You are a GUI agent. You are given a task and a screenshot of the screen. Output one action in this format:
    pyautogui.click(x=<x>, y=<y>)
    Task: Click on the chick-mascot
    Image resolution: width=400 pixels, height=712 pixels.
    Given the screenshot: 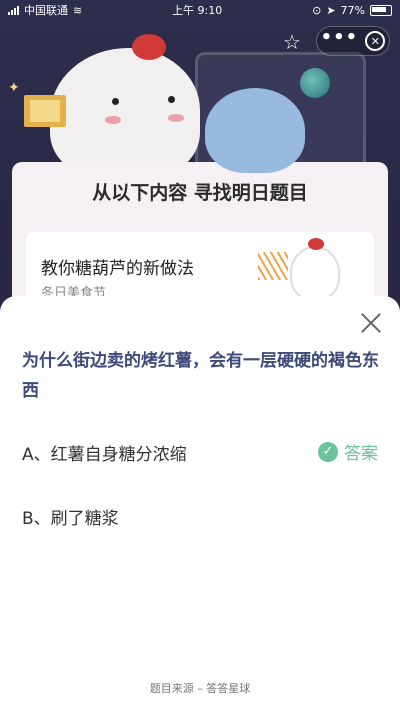 What is the action you would take?
    pyautogui.click(x=125, y=113)
    